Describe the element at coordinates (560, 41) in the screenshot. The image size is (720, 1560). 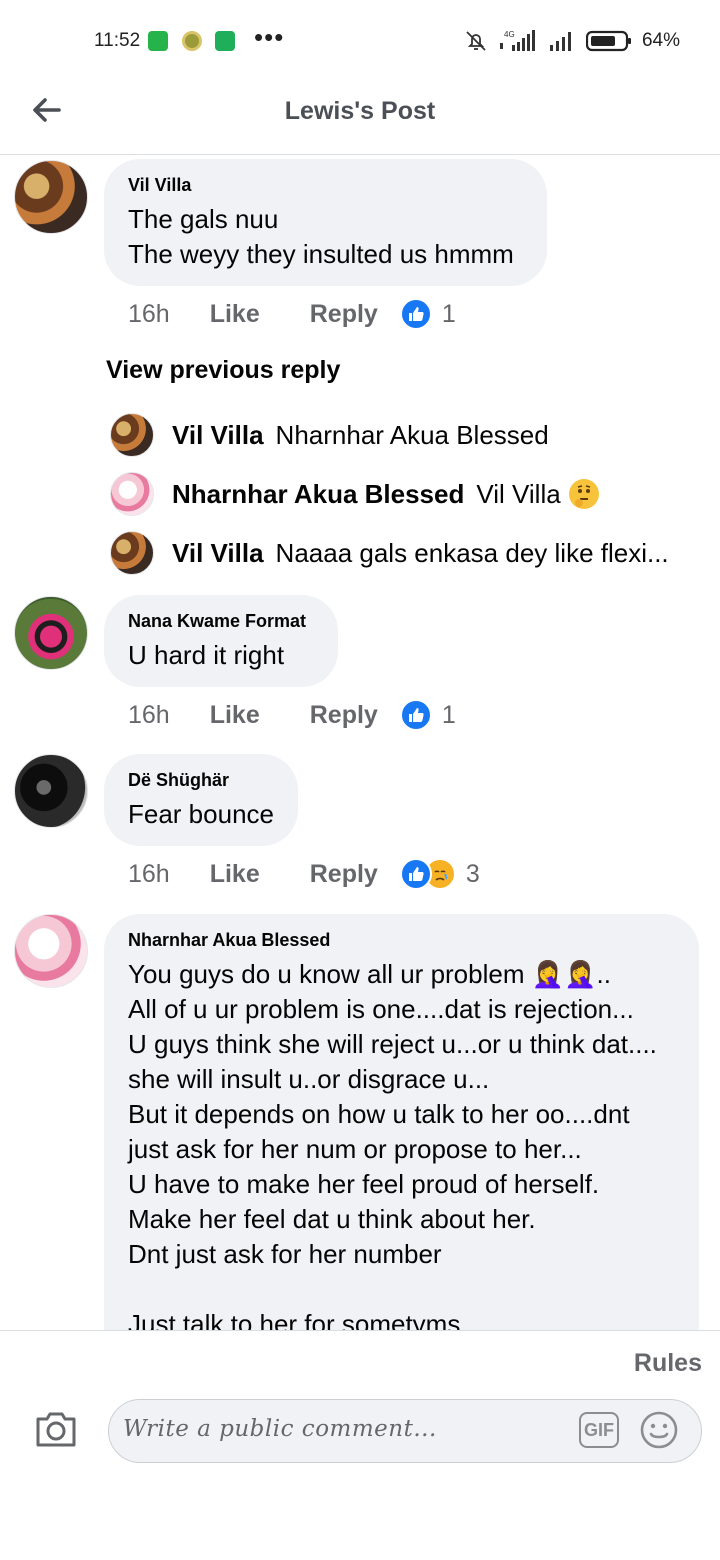
I see `signal-icon` at that location.